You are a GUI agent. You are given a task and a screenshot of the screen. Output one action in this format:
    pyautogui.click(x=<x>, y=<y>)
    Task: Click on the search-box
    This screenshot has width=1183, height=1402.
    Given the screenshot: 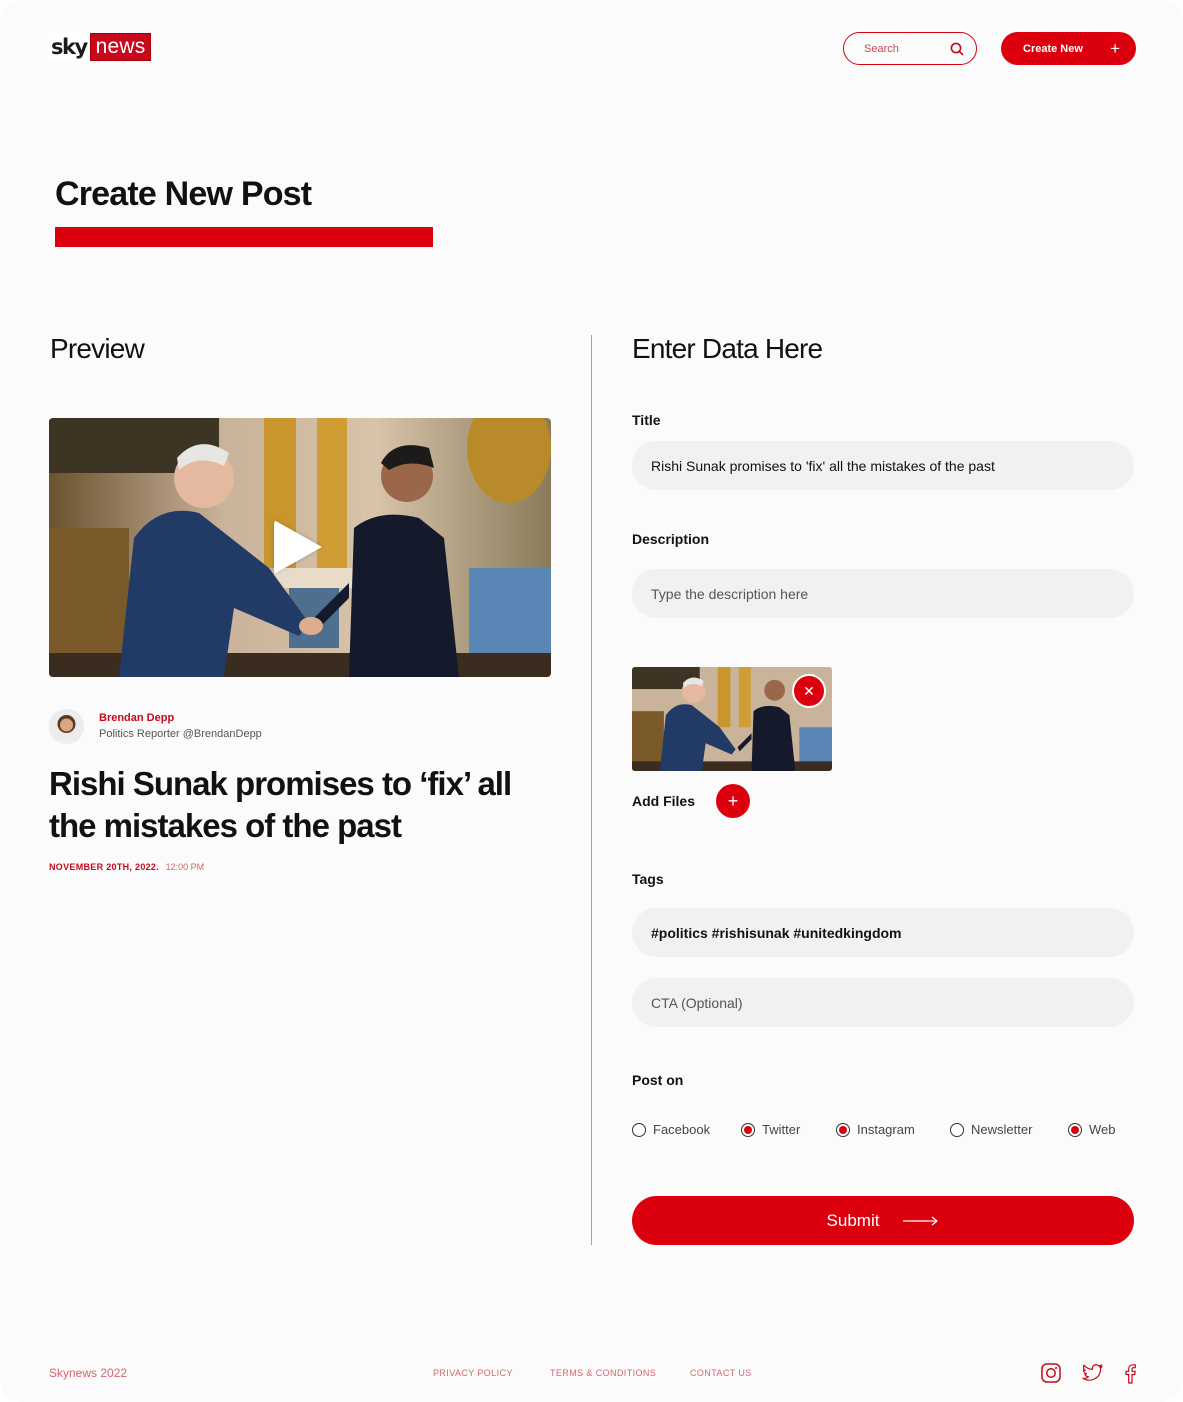 What is the action you would take?
    pyautogui.click(x=910, y=48)
    